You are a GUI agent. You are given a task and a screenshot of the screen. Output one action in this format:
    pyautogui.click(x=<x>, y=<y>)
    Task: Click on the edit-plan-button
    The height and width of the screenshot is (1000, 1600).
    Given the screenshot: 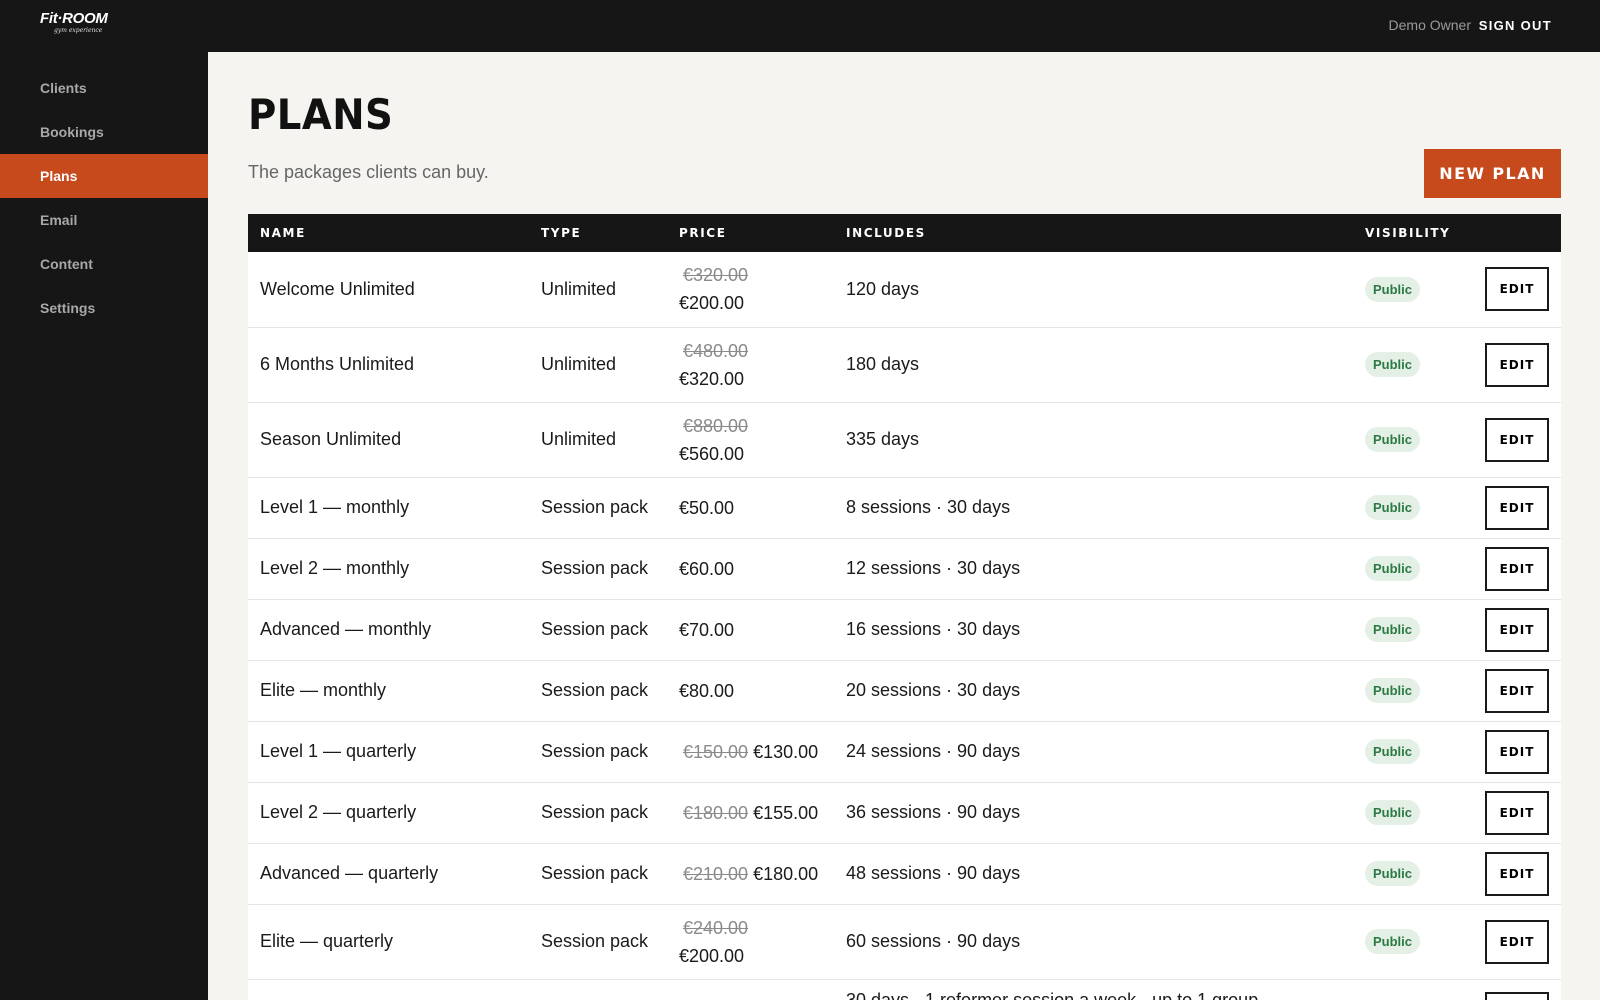 What is the action you would take?
    pyautogui.click(x=1517, y=995)
    